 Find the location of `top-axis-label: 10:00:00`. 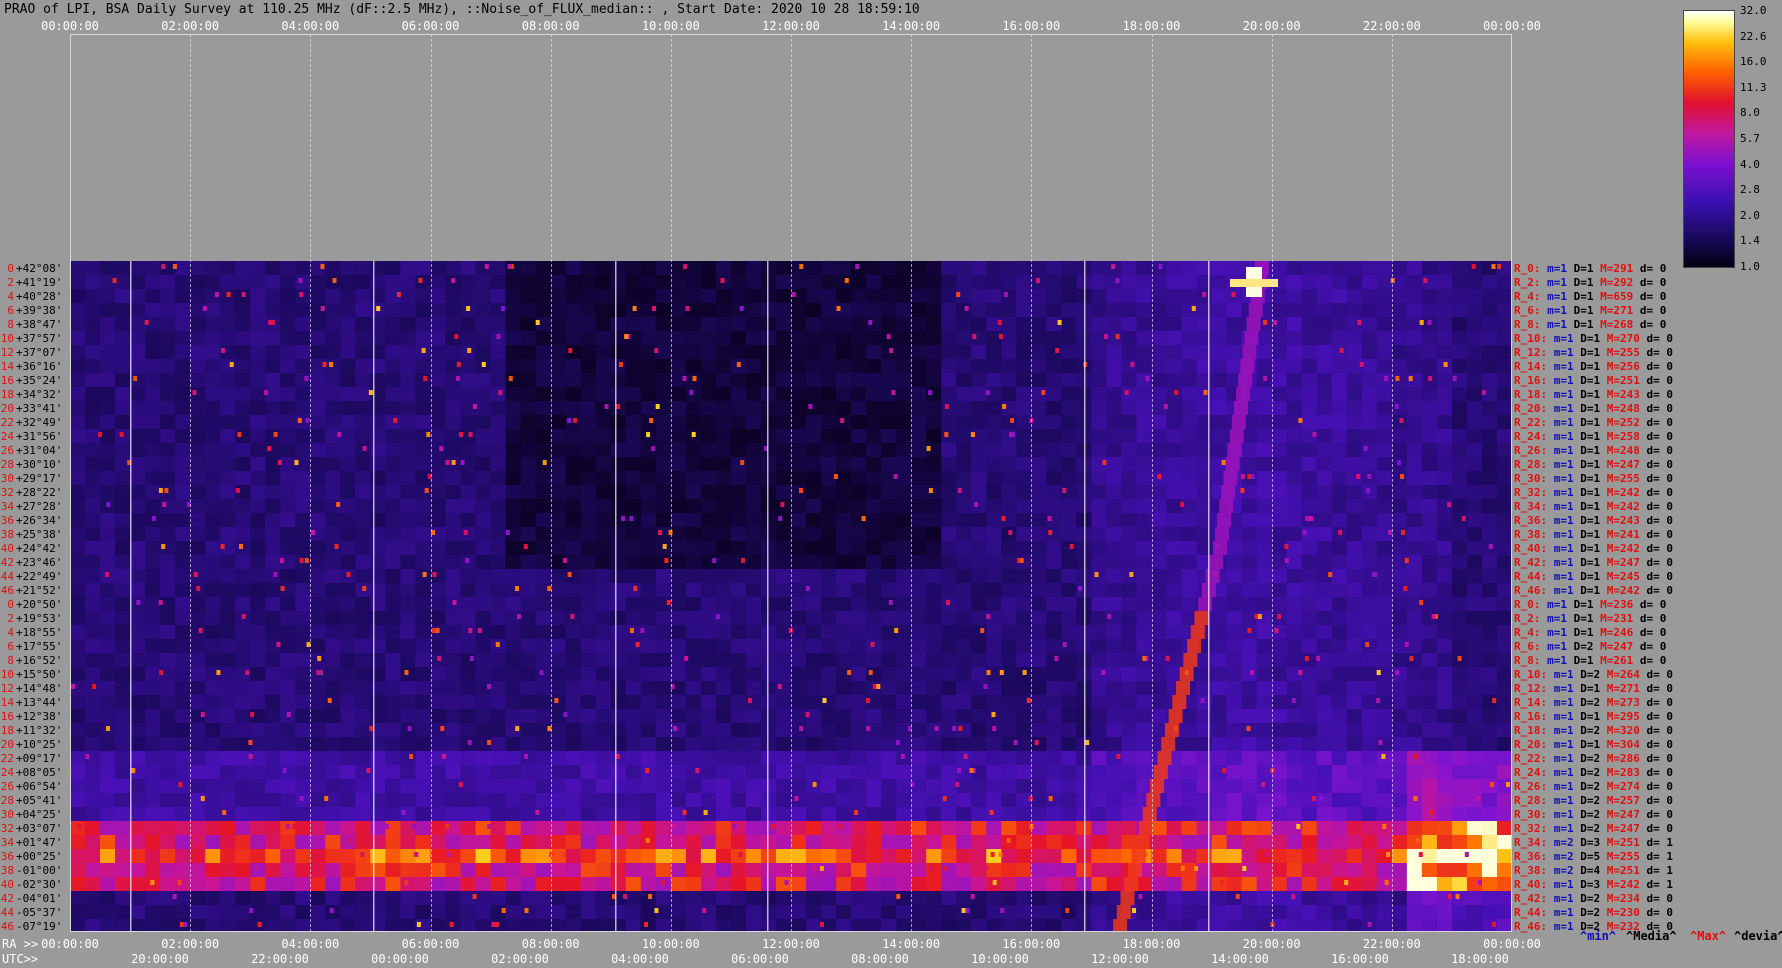

top-axis-label: 10:00:00 is located at coordinates (670, 26).